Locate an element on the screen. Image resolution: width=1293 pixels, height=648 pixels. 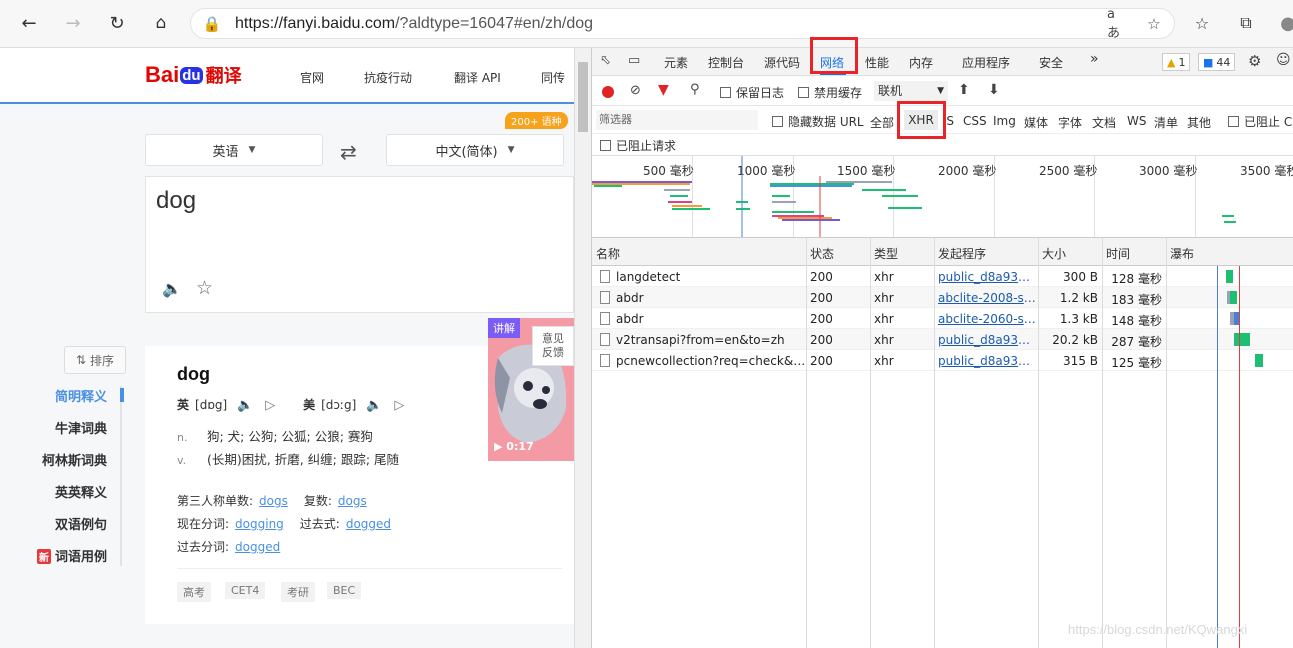
sidebar-item-usage: 新词语用例 is located at coordinates (71, 555).